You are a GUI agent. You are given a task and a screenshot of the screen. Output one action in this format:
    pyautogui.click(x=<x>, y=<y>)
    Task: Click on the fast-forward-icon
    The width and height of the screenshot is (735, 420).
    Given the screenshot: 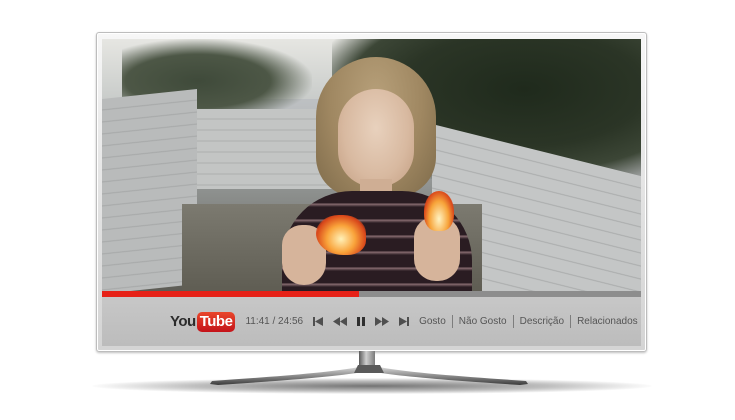 What is the action you would take?
    pyautogui.click(x=382, y=321)
    